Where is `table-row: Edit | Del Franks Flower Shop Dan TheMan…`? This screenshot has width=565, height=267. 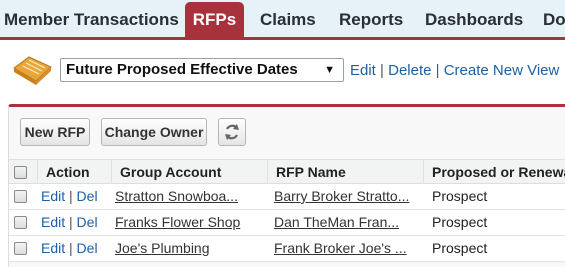 table-row: Edit | Del Franks Flower Shop Dan TheMan… is located at coordinates (287, 223).